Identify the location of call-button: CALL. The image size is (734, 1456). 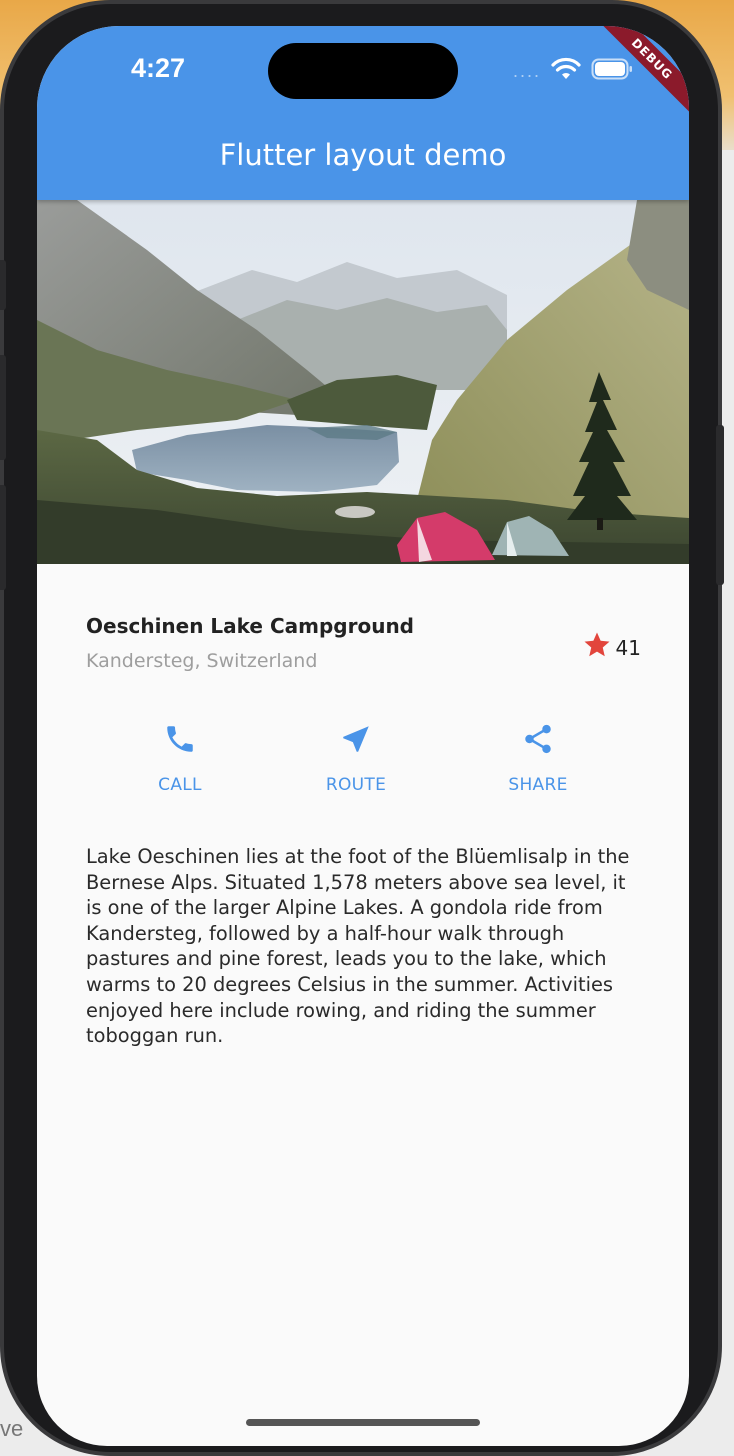
(180, 758).